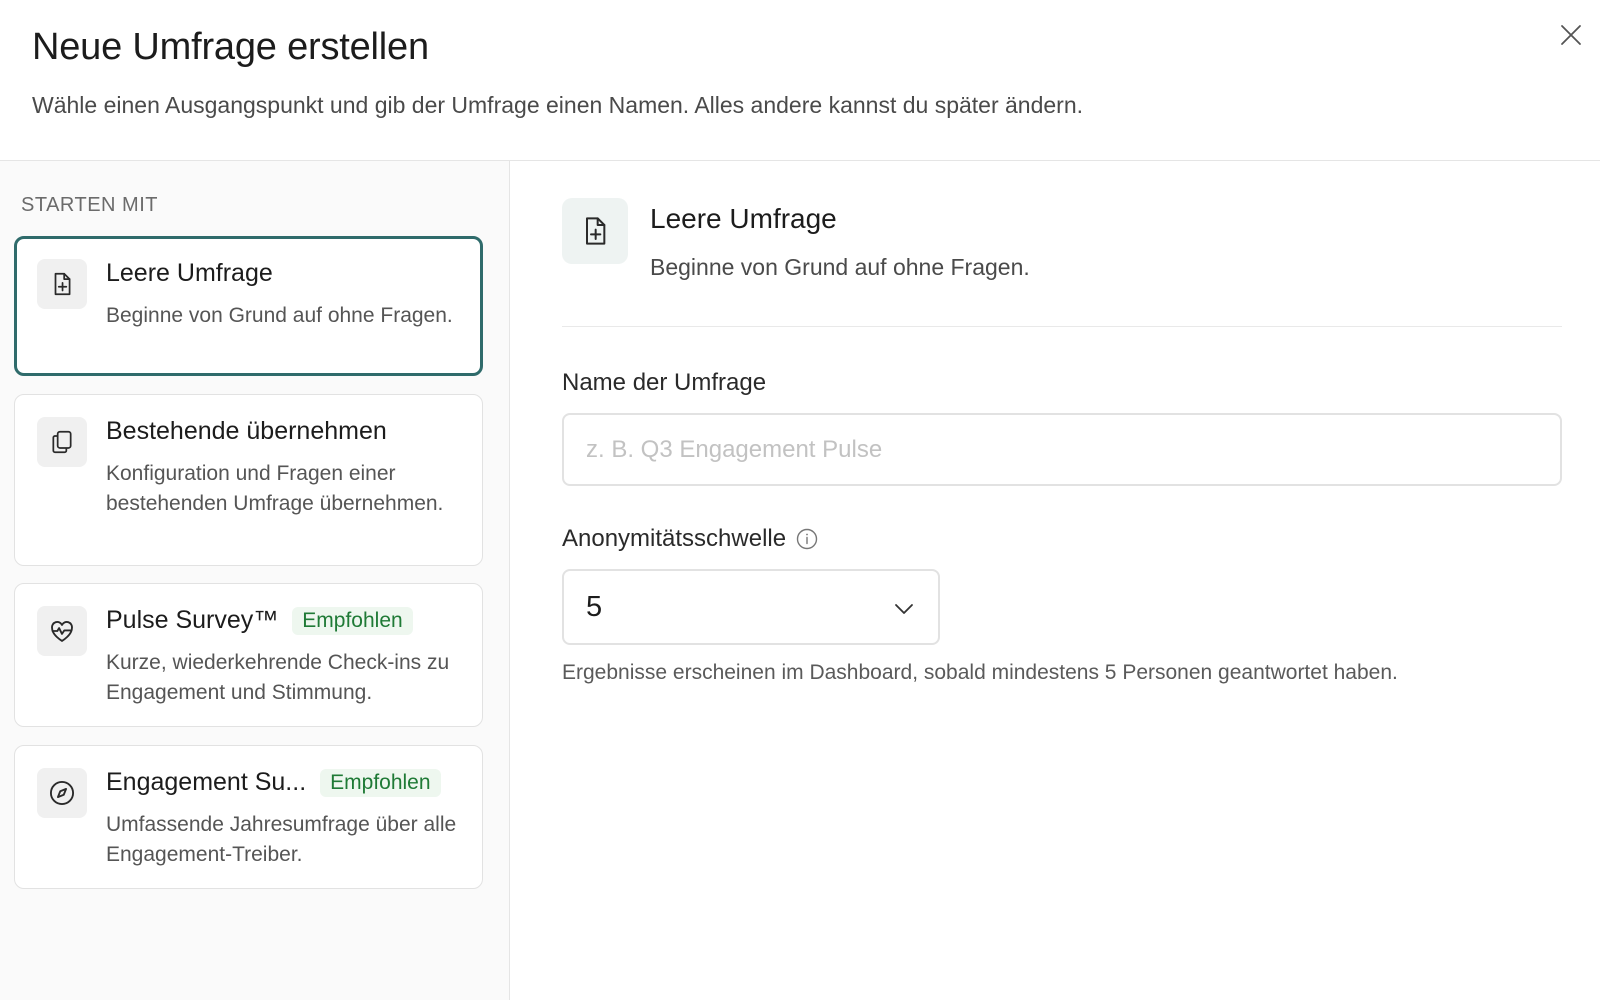 The height and width of the screenshot is (1000, 1600). I want to click on close-button, so click(1571, 35).